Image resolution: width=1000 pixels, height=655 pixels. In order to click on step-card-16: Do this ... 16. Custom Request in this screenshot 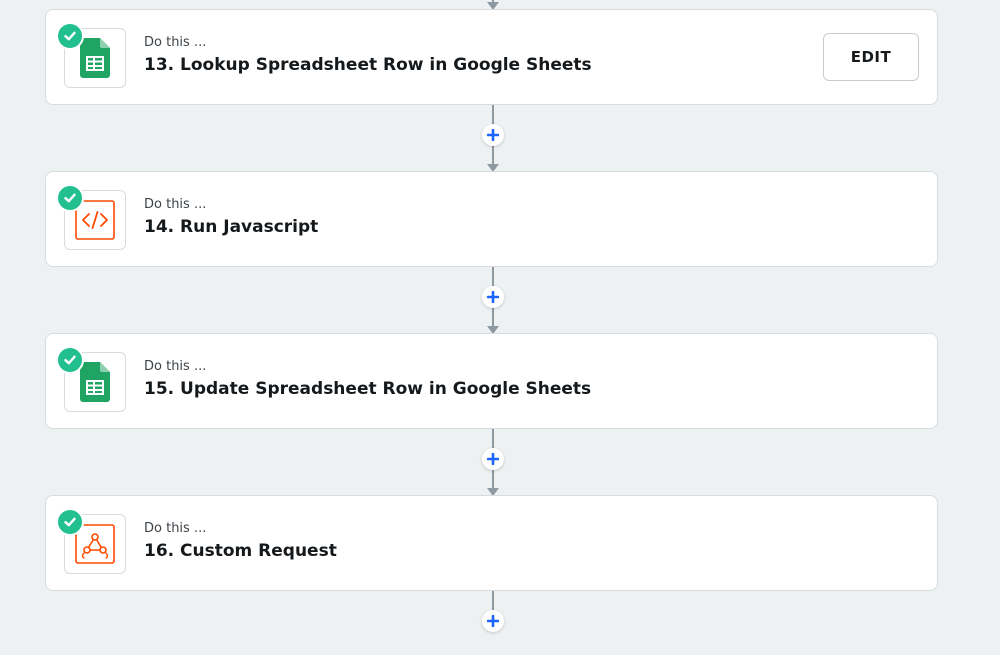, I will do `click(491, 543)`.